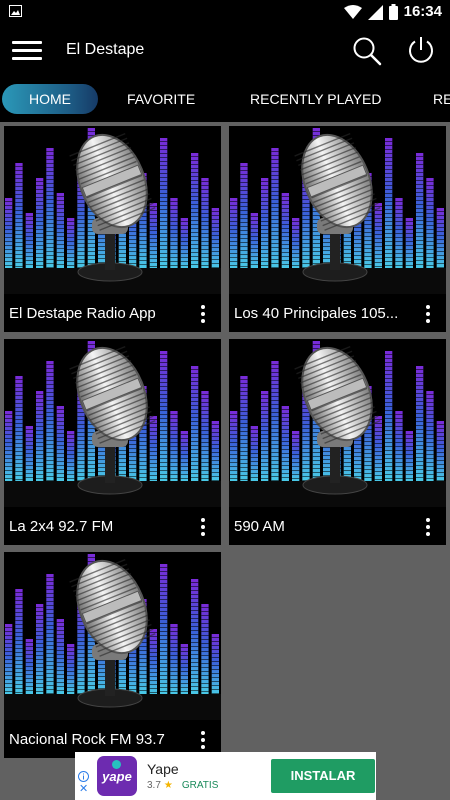  I want to click on ad-app-meta: 3.7 ★ GRATIS, so click(182, 786).